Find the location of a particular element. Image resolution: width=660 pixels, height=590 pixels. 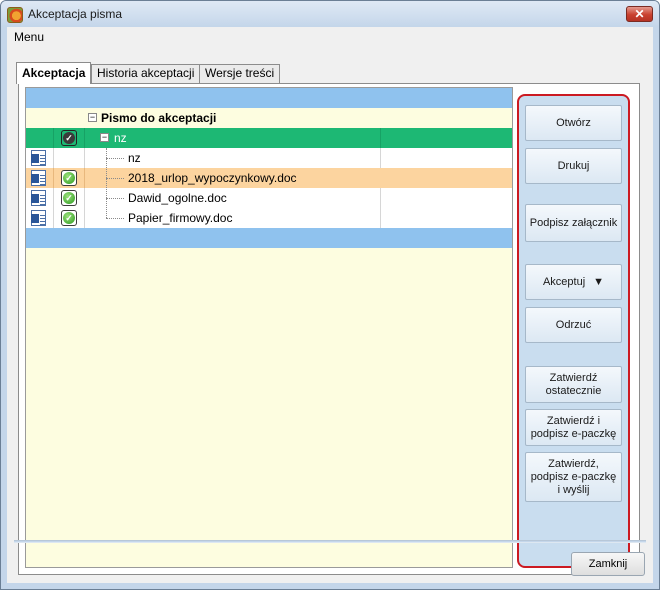

menu-bar: Menu is located at coordinates (330, 37).